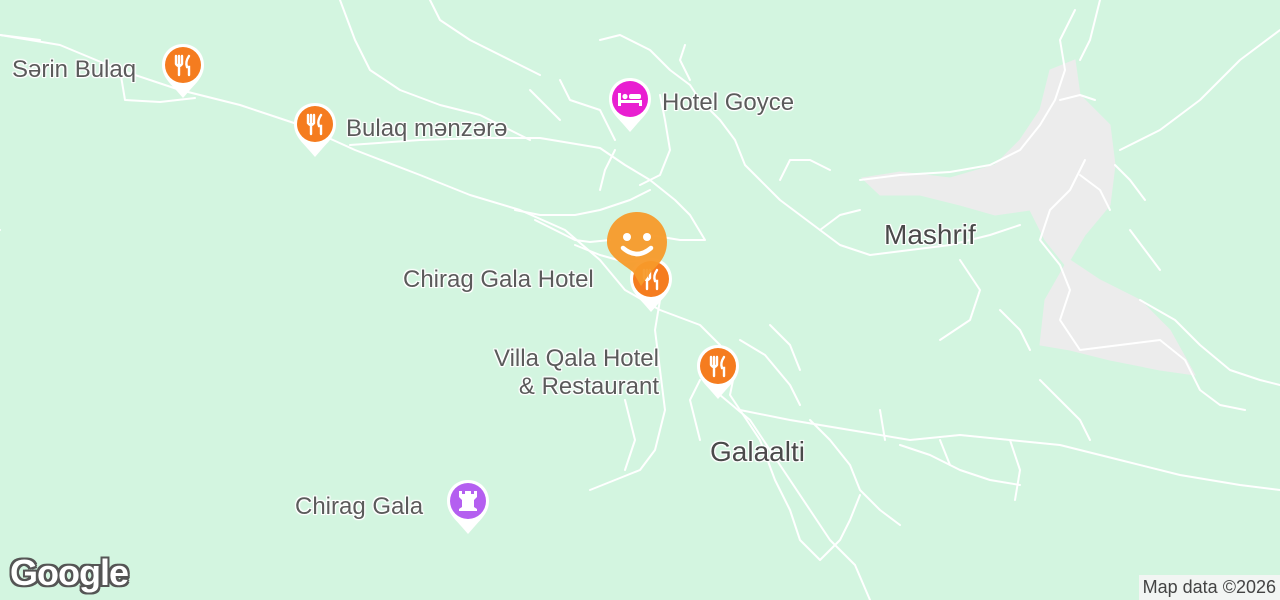 This screenshot has width=1280, height=600. Describe the element at coordinates (930, 234) in the screenshot. I see `place-label-mashrif: Mashrif` at that location.